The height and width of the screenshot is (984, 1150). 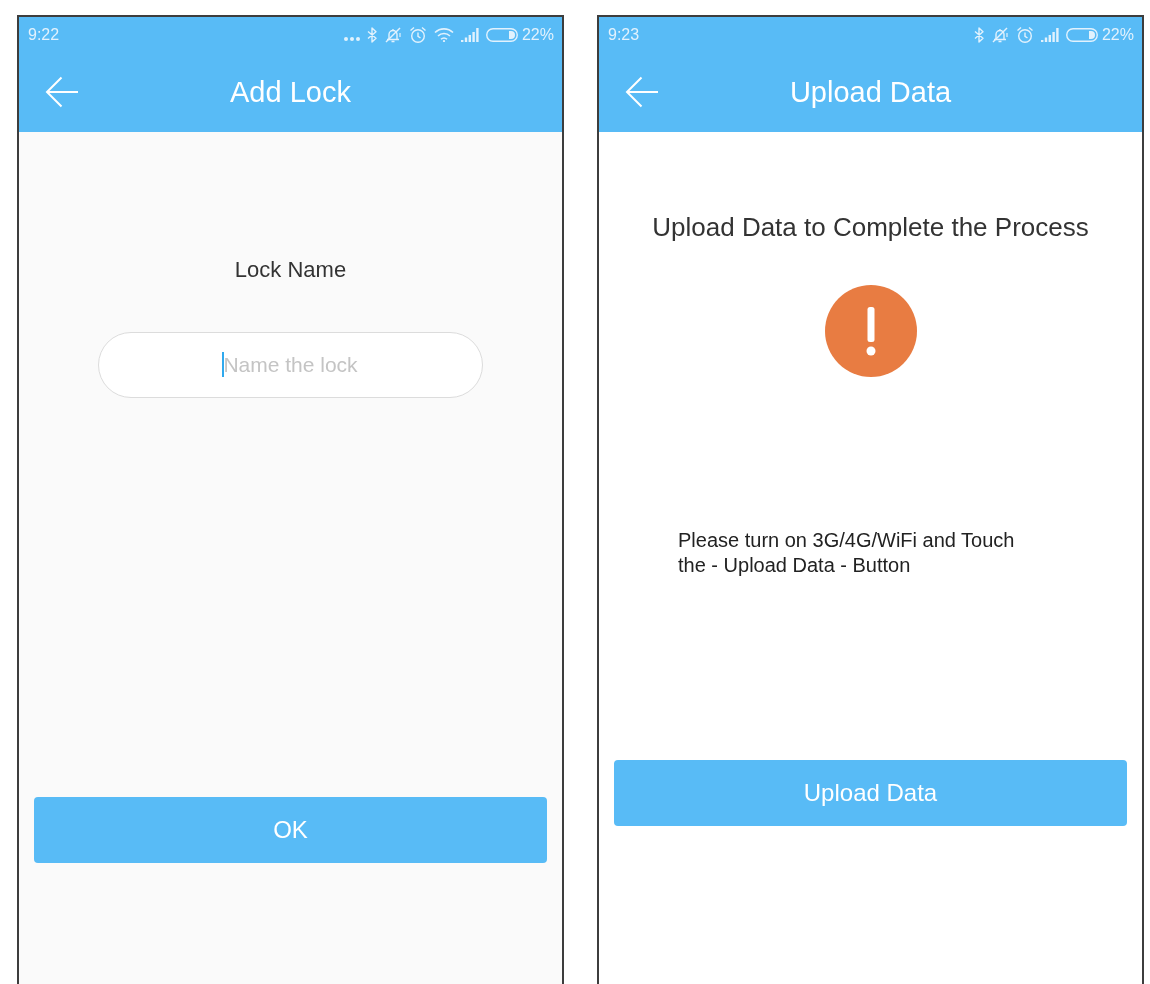 I want to click on upload-data-button: Upload Data, so click(x=870, y=793).